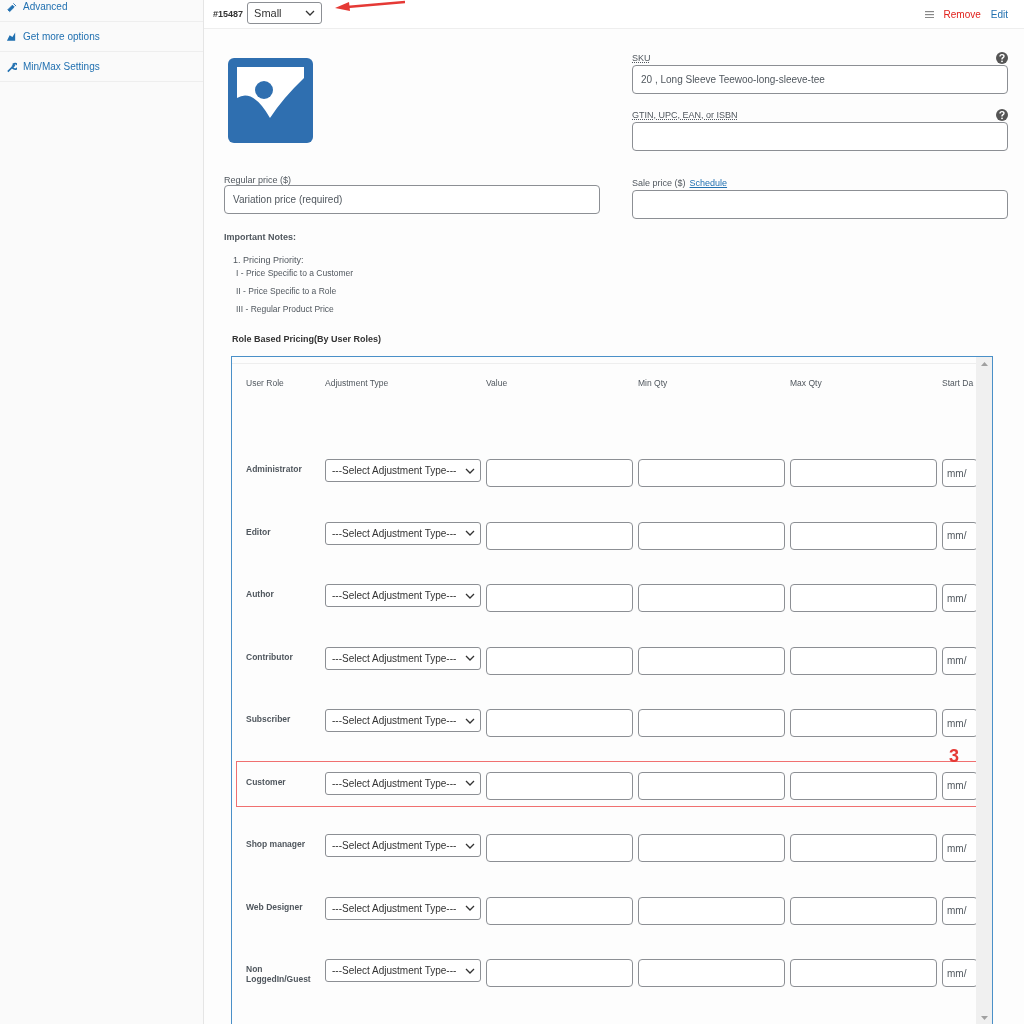  Describe the element at coordinates (659, 182) in the screenshot. I see `field-label: Sale price ($)` at that location.